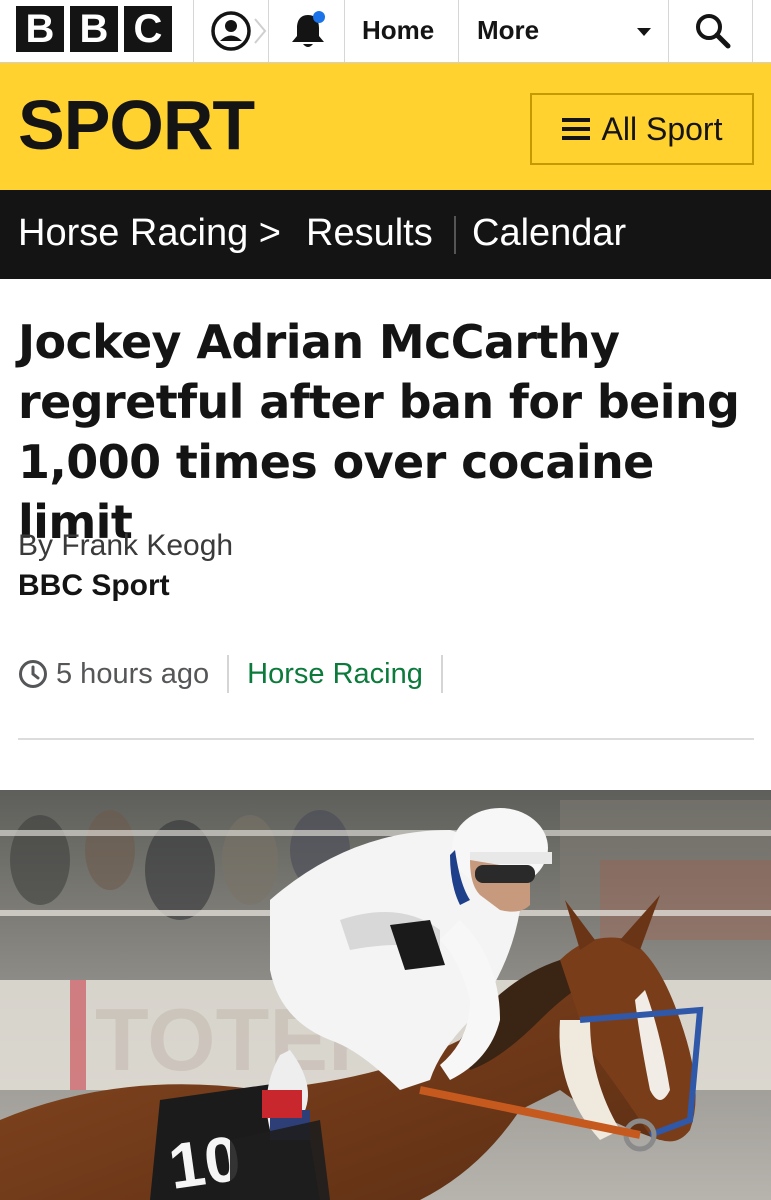 The width and height of the screenshot is (771, 1200). What do you see at coordinates (319, 17) in the screenshot?
I see `notification-badge` at bounding box center [319, 17].